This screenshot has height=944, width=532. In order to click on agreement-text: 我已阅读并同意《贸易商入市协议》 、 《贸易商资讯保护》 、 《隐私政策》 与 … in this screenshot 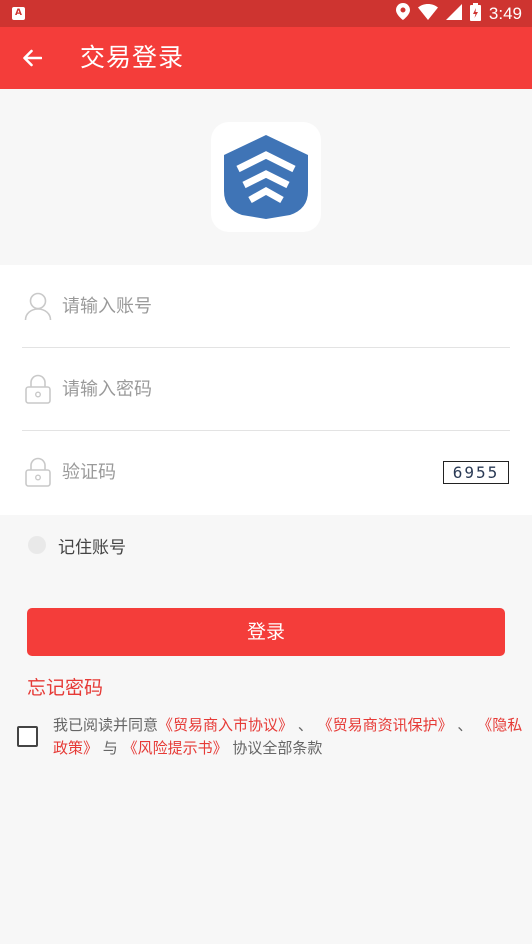, I will do `click(288, 737)`.